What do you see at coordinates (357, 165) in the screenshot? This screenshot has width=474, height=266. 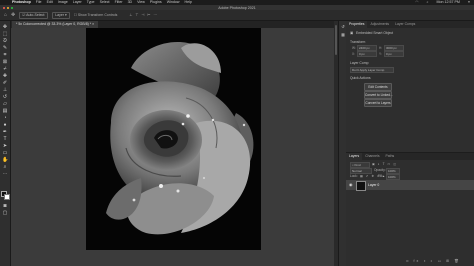 I see `kind-label: Kind` at bounding box center [357, 165].